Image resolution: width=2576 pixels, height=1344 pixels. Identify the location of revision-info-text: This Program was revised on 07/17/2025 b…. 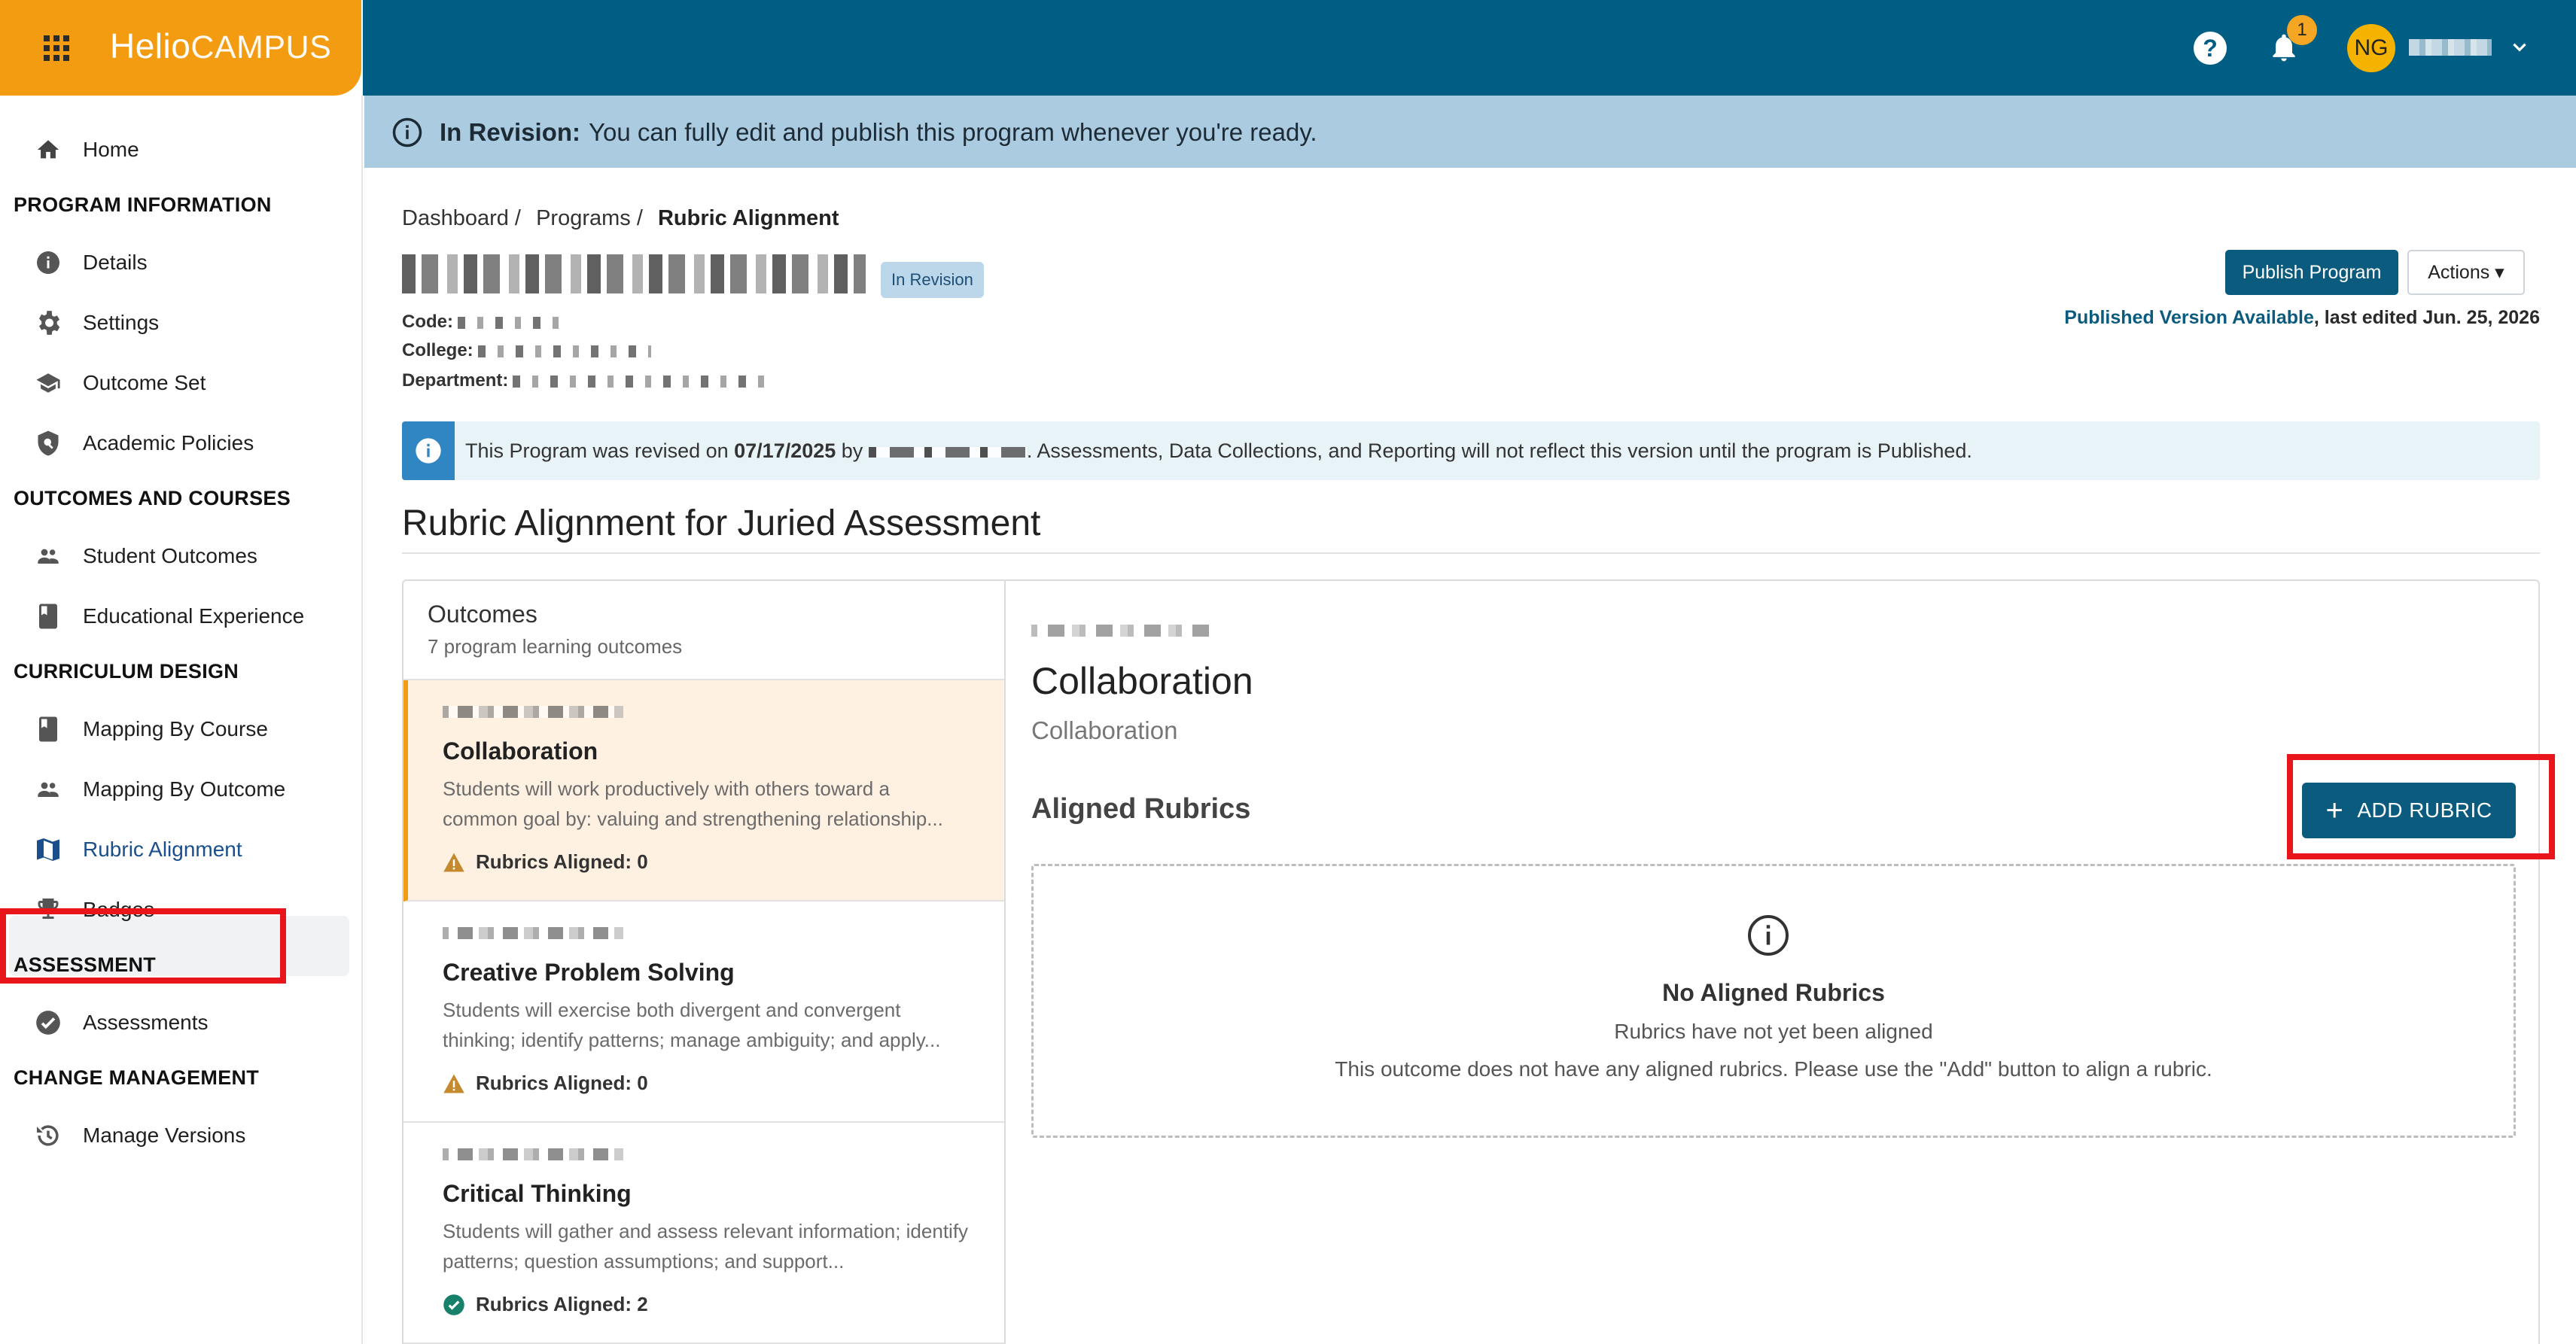
(1219, 450).